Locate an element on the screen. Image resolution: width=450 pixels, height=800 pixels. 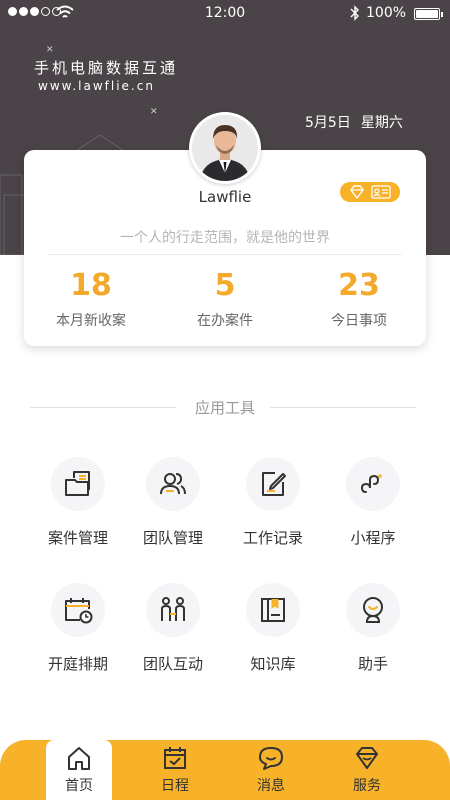
tool-team-management: 团队管理 is located at coordinates (173, 502).